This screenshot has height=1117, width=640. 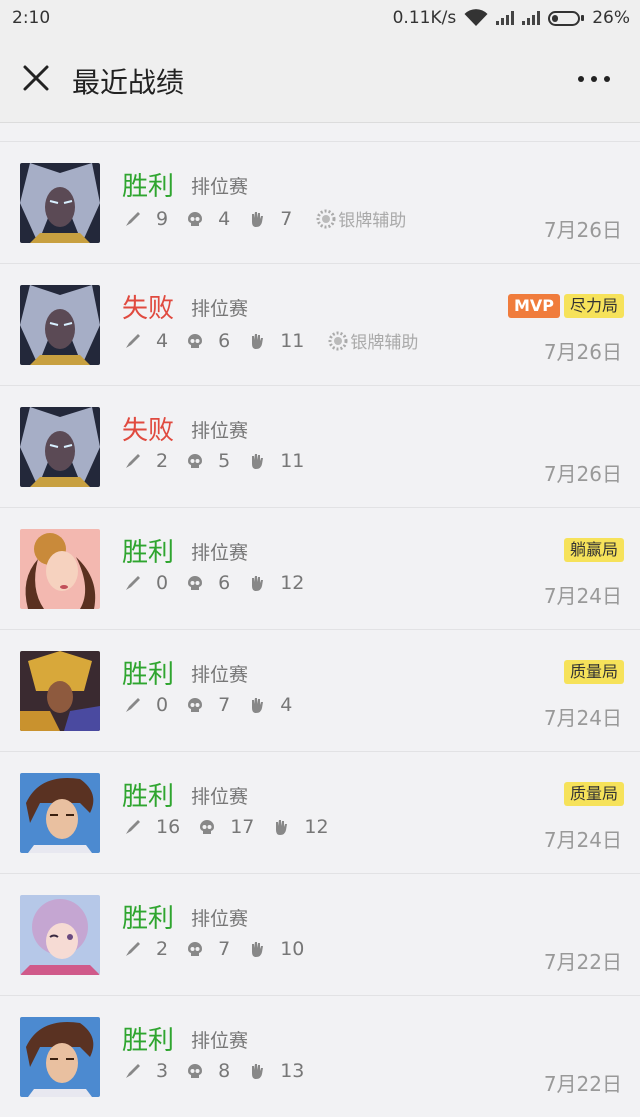 I want to click on result-badge: MVP, so click(x=533, y=306).